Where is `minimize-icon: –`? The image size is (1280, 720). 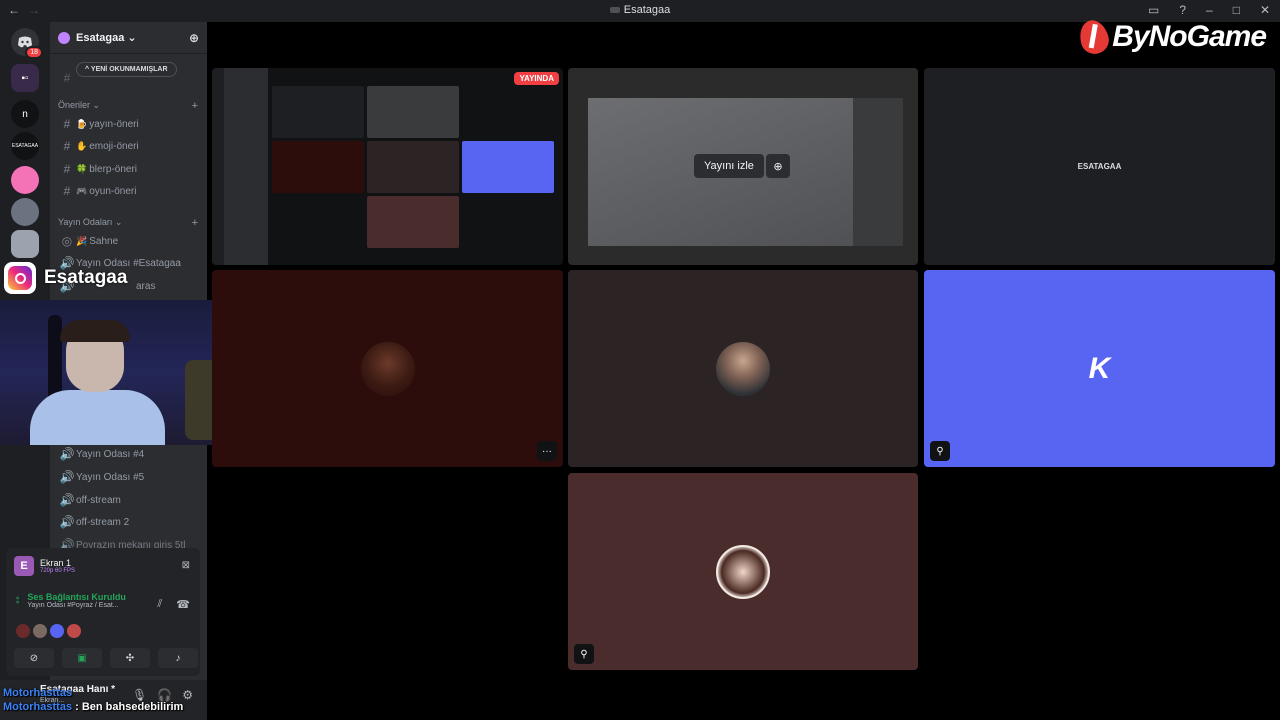 minimize-icon: – is located at coordinates (1209, 10).